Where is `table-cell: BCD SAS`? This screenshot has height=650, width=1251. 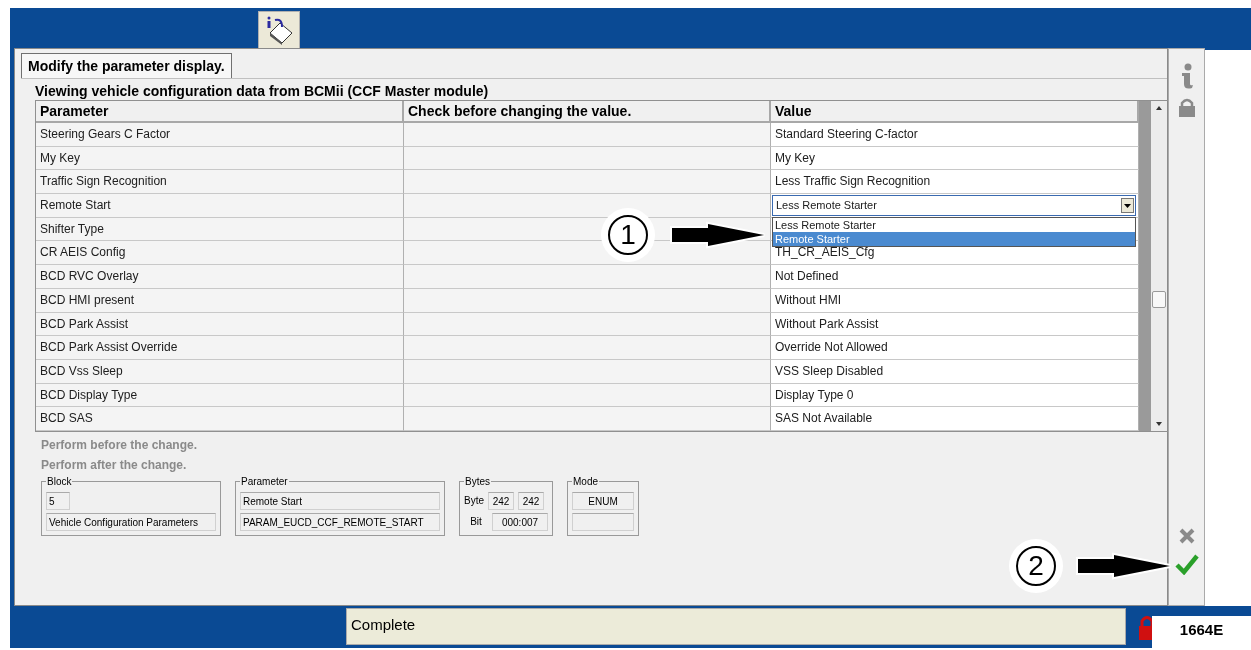
table-cell: BCD SAS is located at coordinates (220, 419).